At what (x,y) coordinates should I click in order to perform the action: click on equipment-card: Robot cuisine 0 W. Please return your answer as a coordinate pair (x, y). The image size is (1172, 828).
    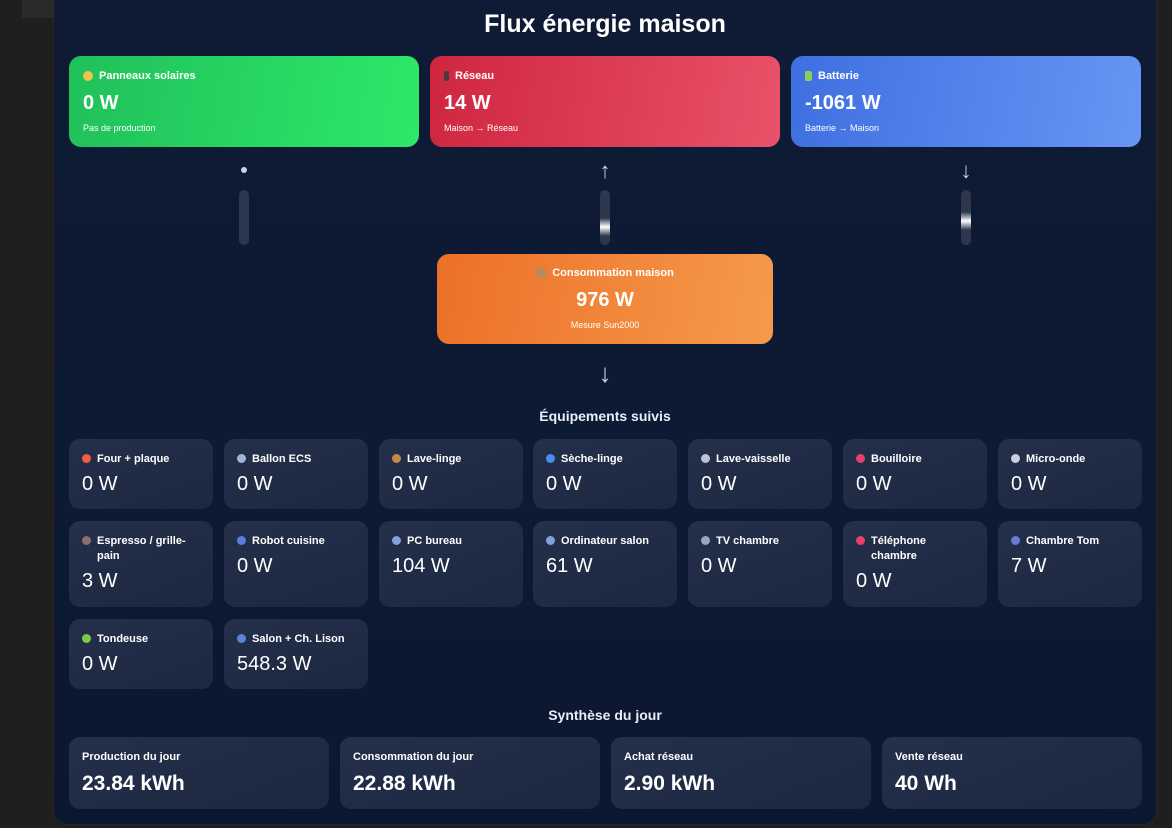
    Looking at the image, I should click on (296, 564).